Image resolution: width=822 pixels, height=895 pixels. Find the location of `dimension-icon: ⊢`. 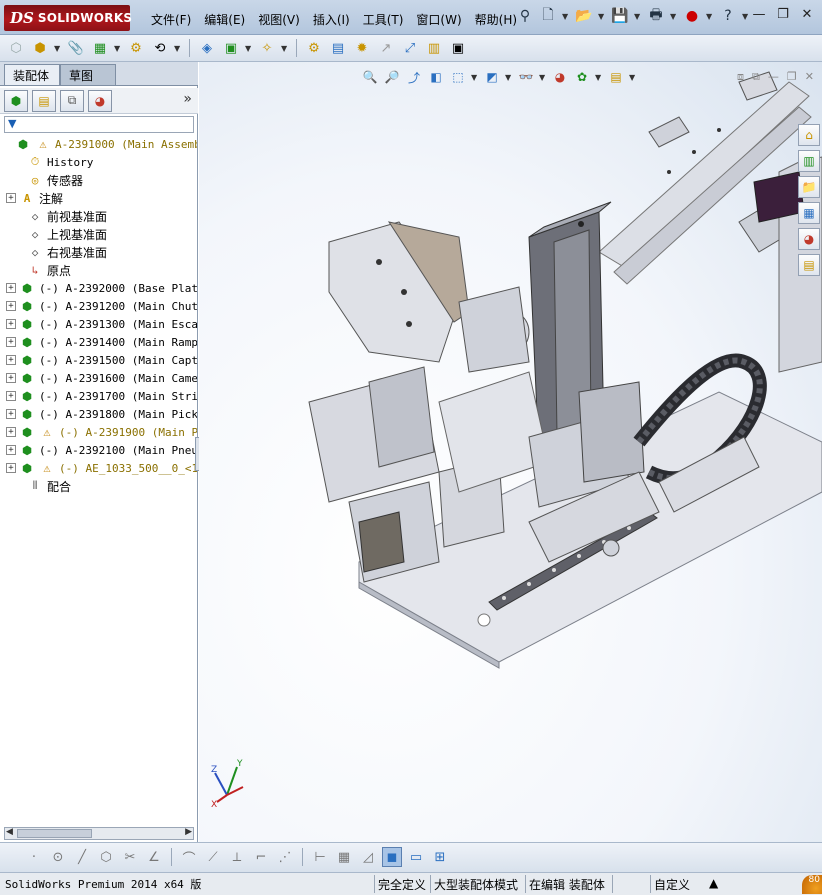

dimension-icon: ⊢ is located at coordinates (320, 857).